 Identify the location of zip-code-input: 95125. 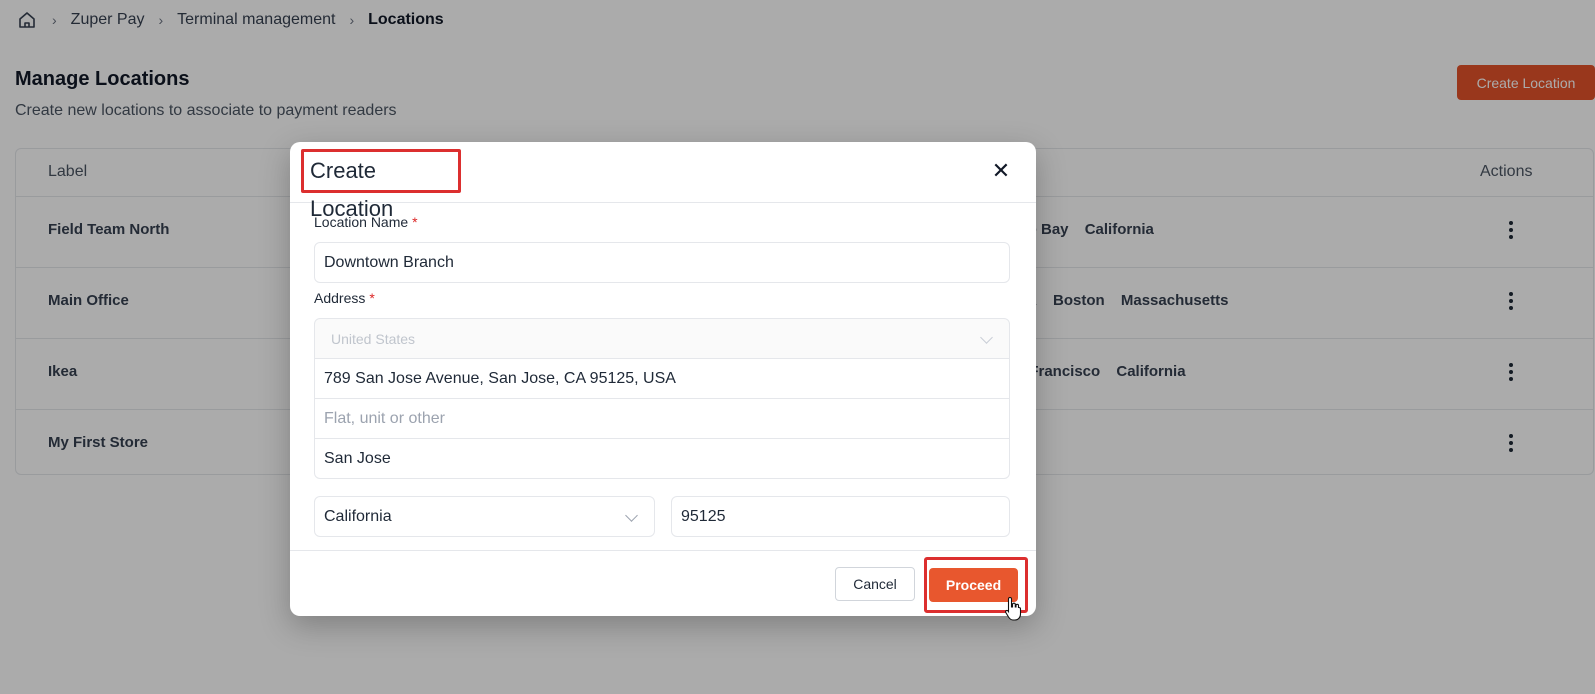
(840, 516).